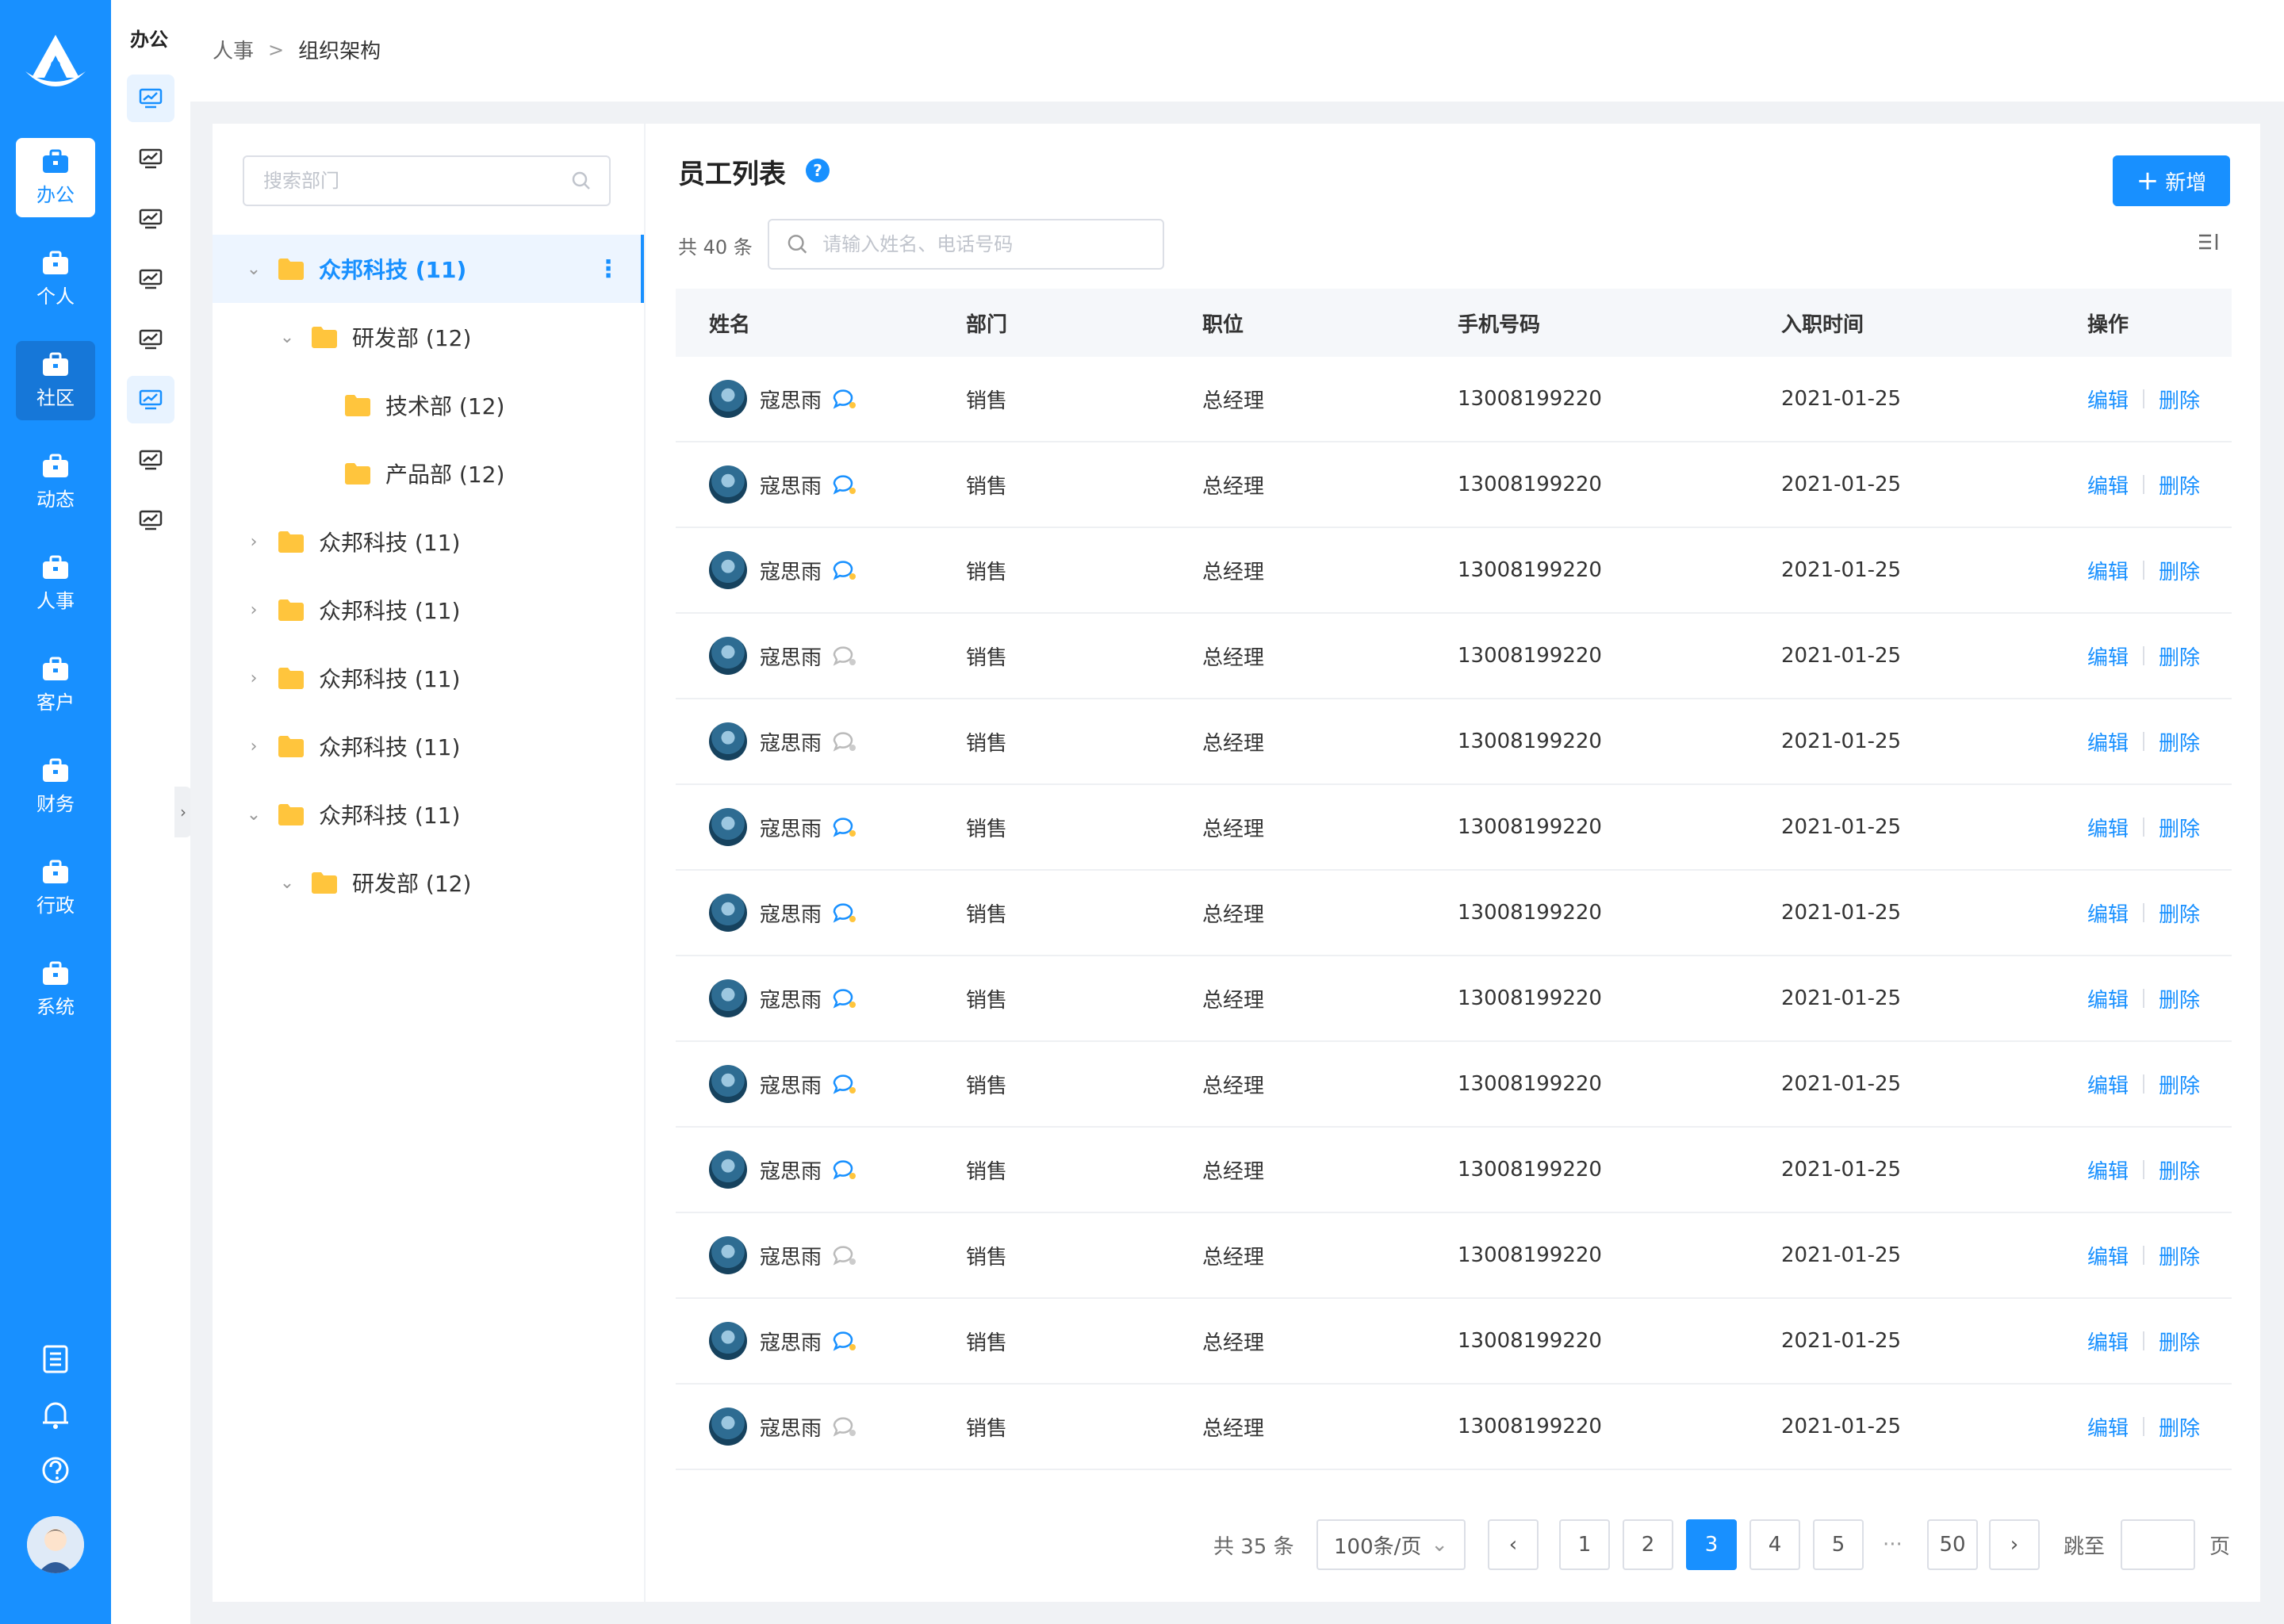 This screenshot has width=2284, height=1624. What do you see at coordinates (2209, 242) in the screenshot?
I see `column-settings-icon` at bounding box center [2209, 242].